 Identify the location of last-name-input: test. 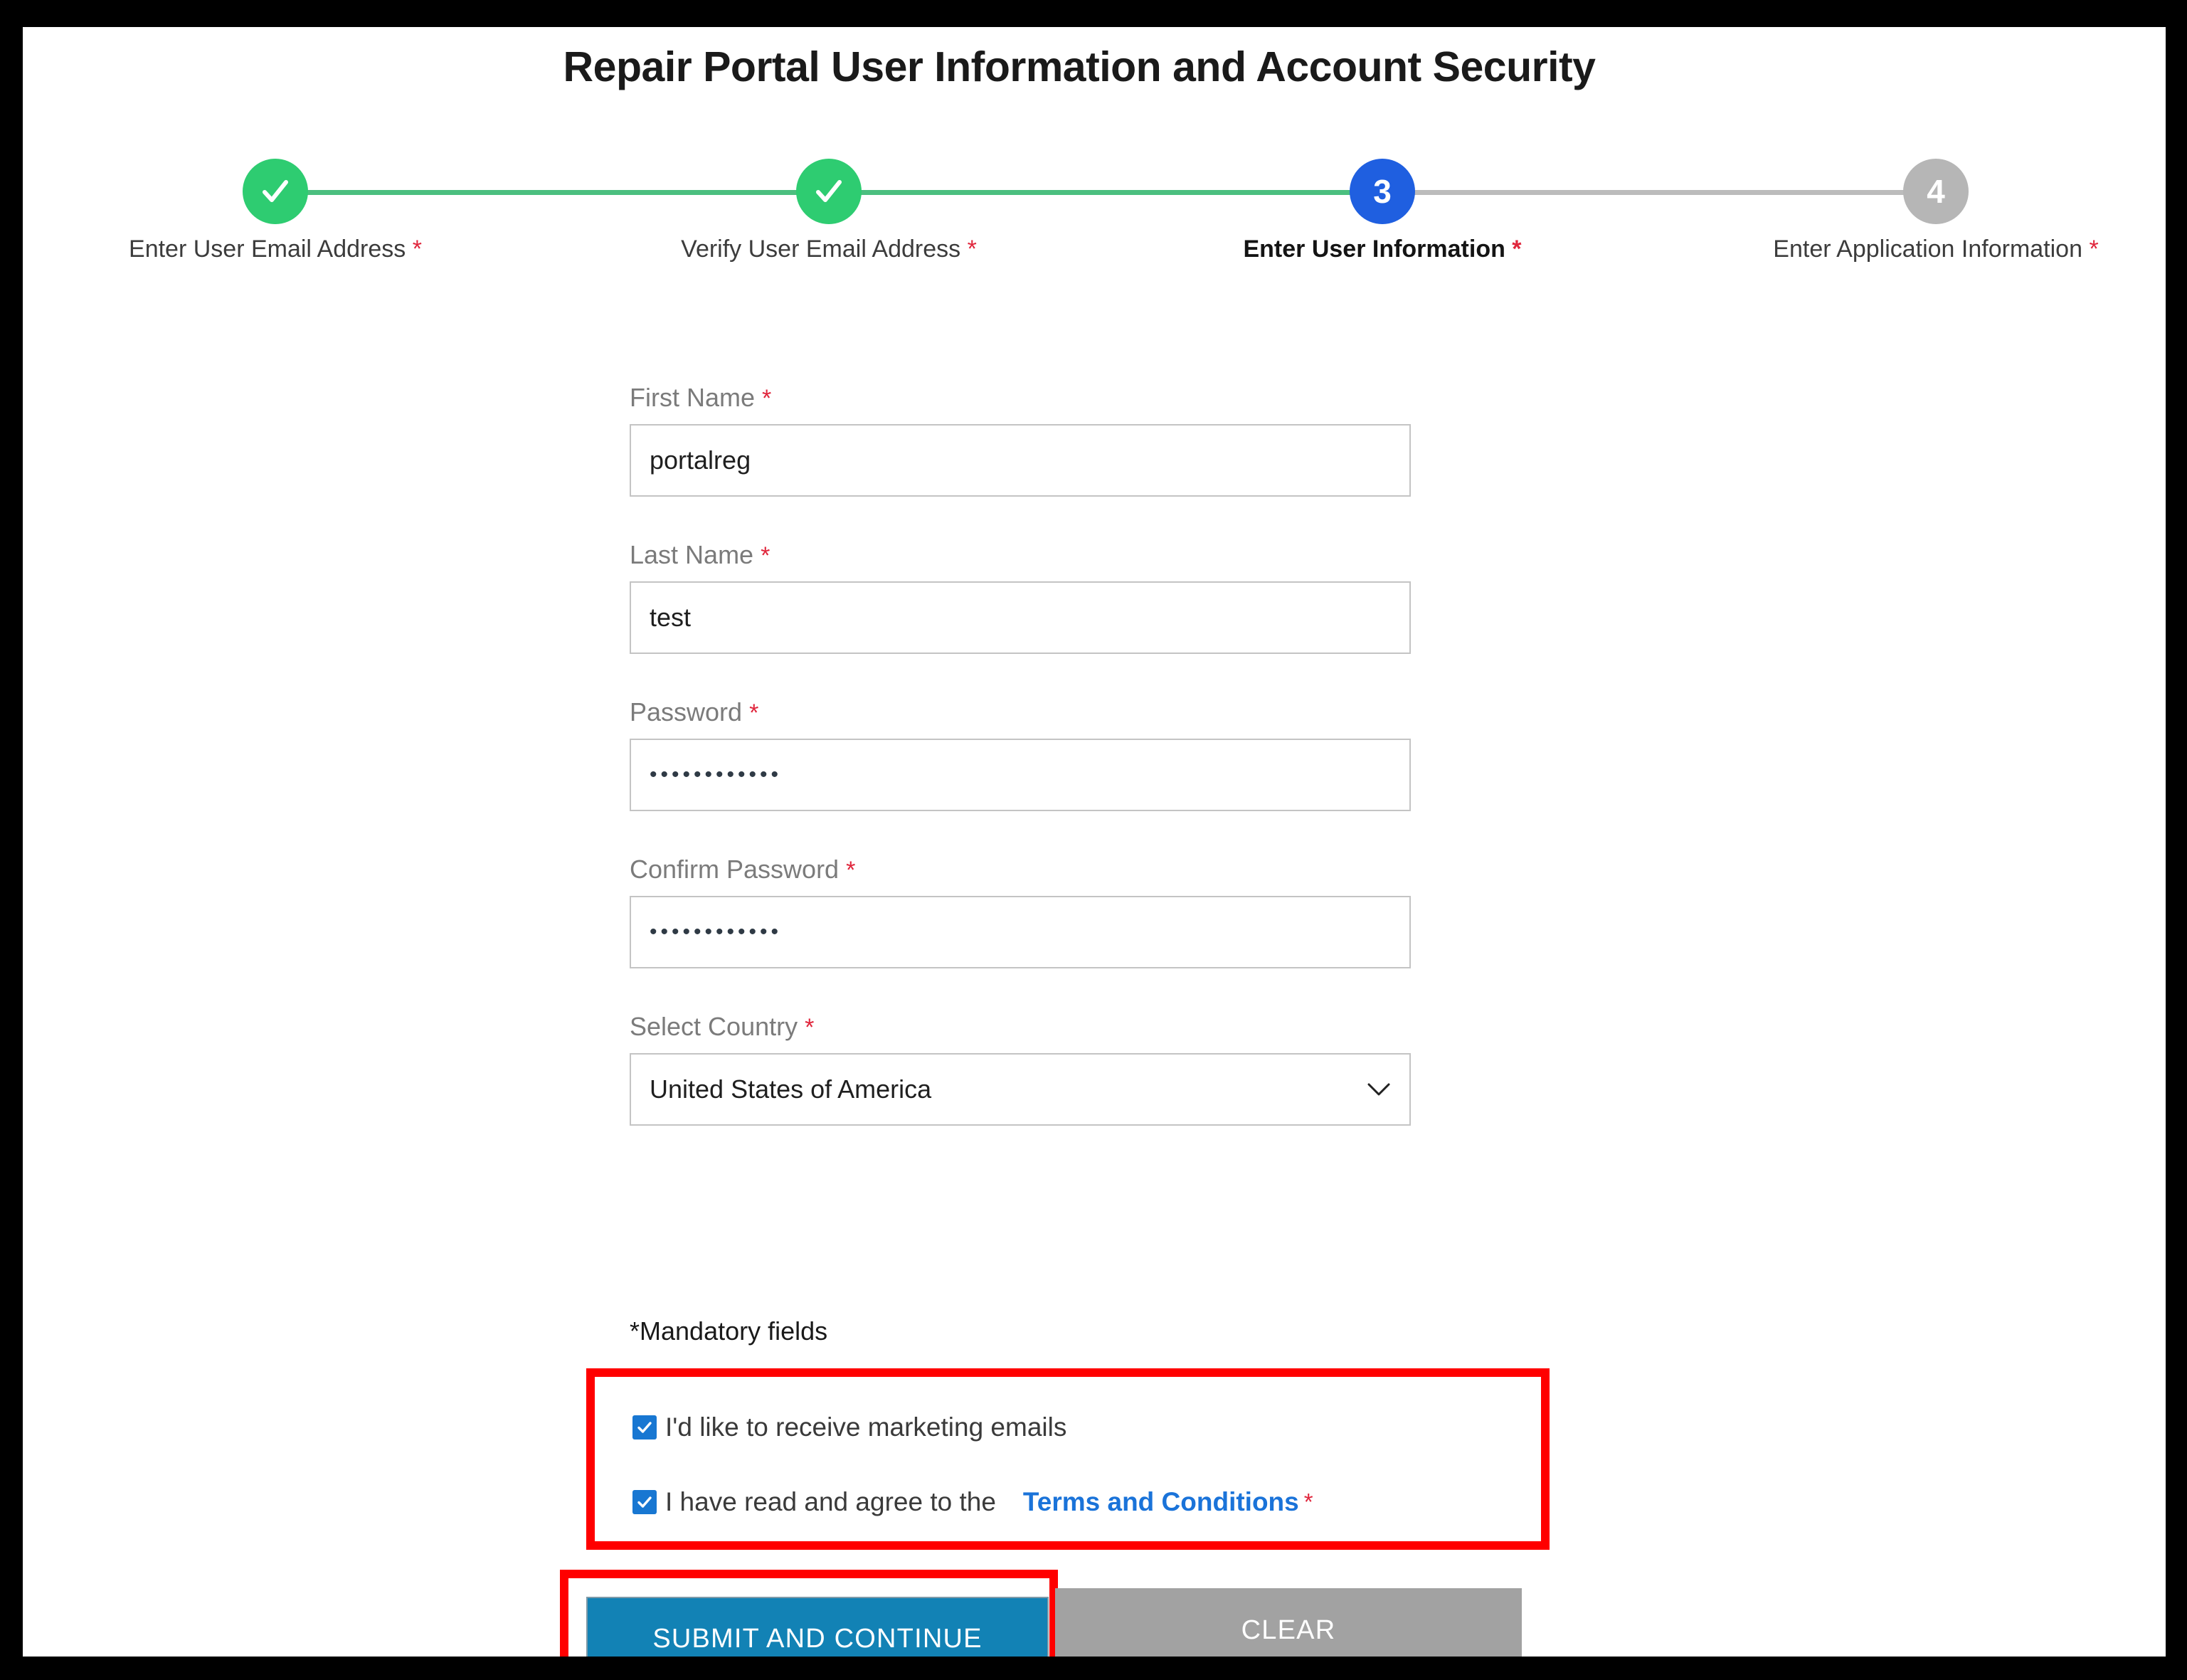
(1020, 617).